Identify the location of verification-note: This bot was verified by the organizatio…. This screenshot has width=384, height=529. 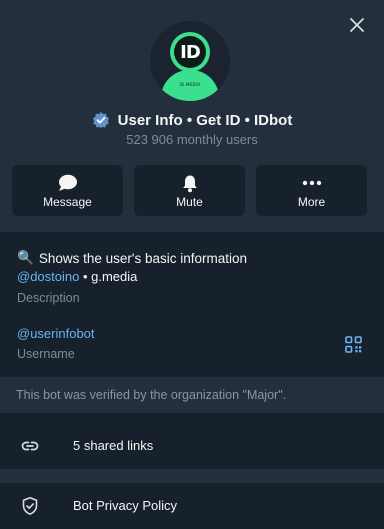
(192, 395).